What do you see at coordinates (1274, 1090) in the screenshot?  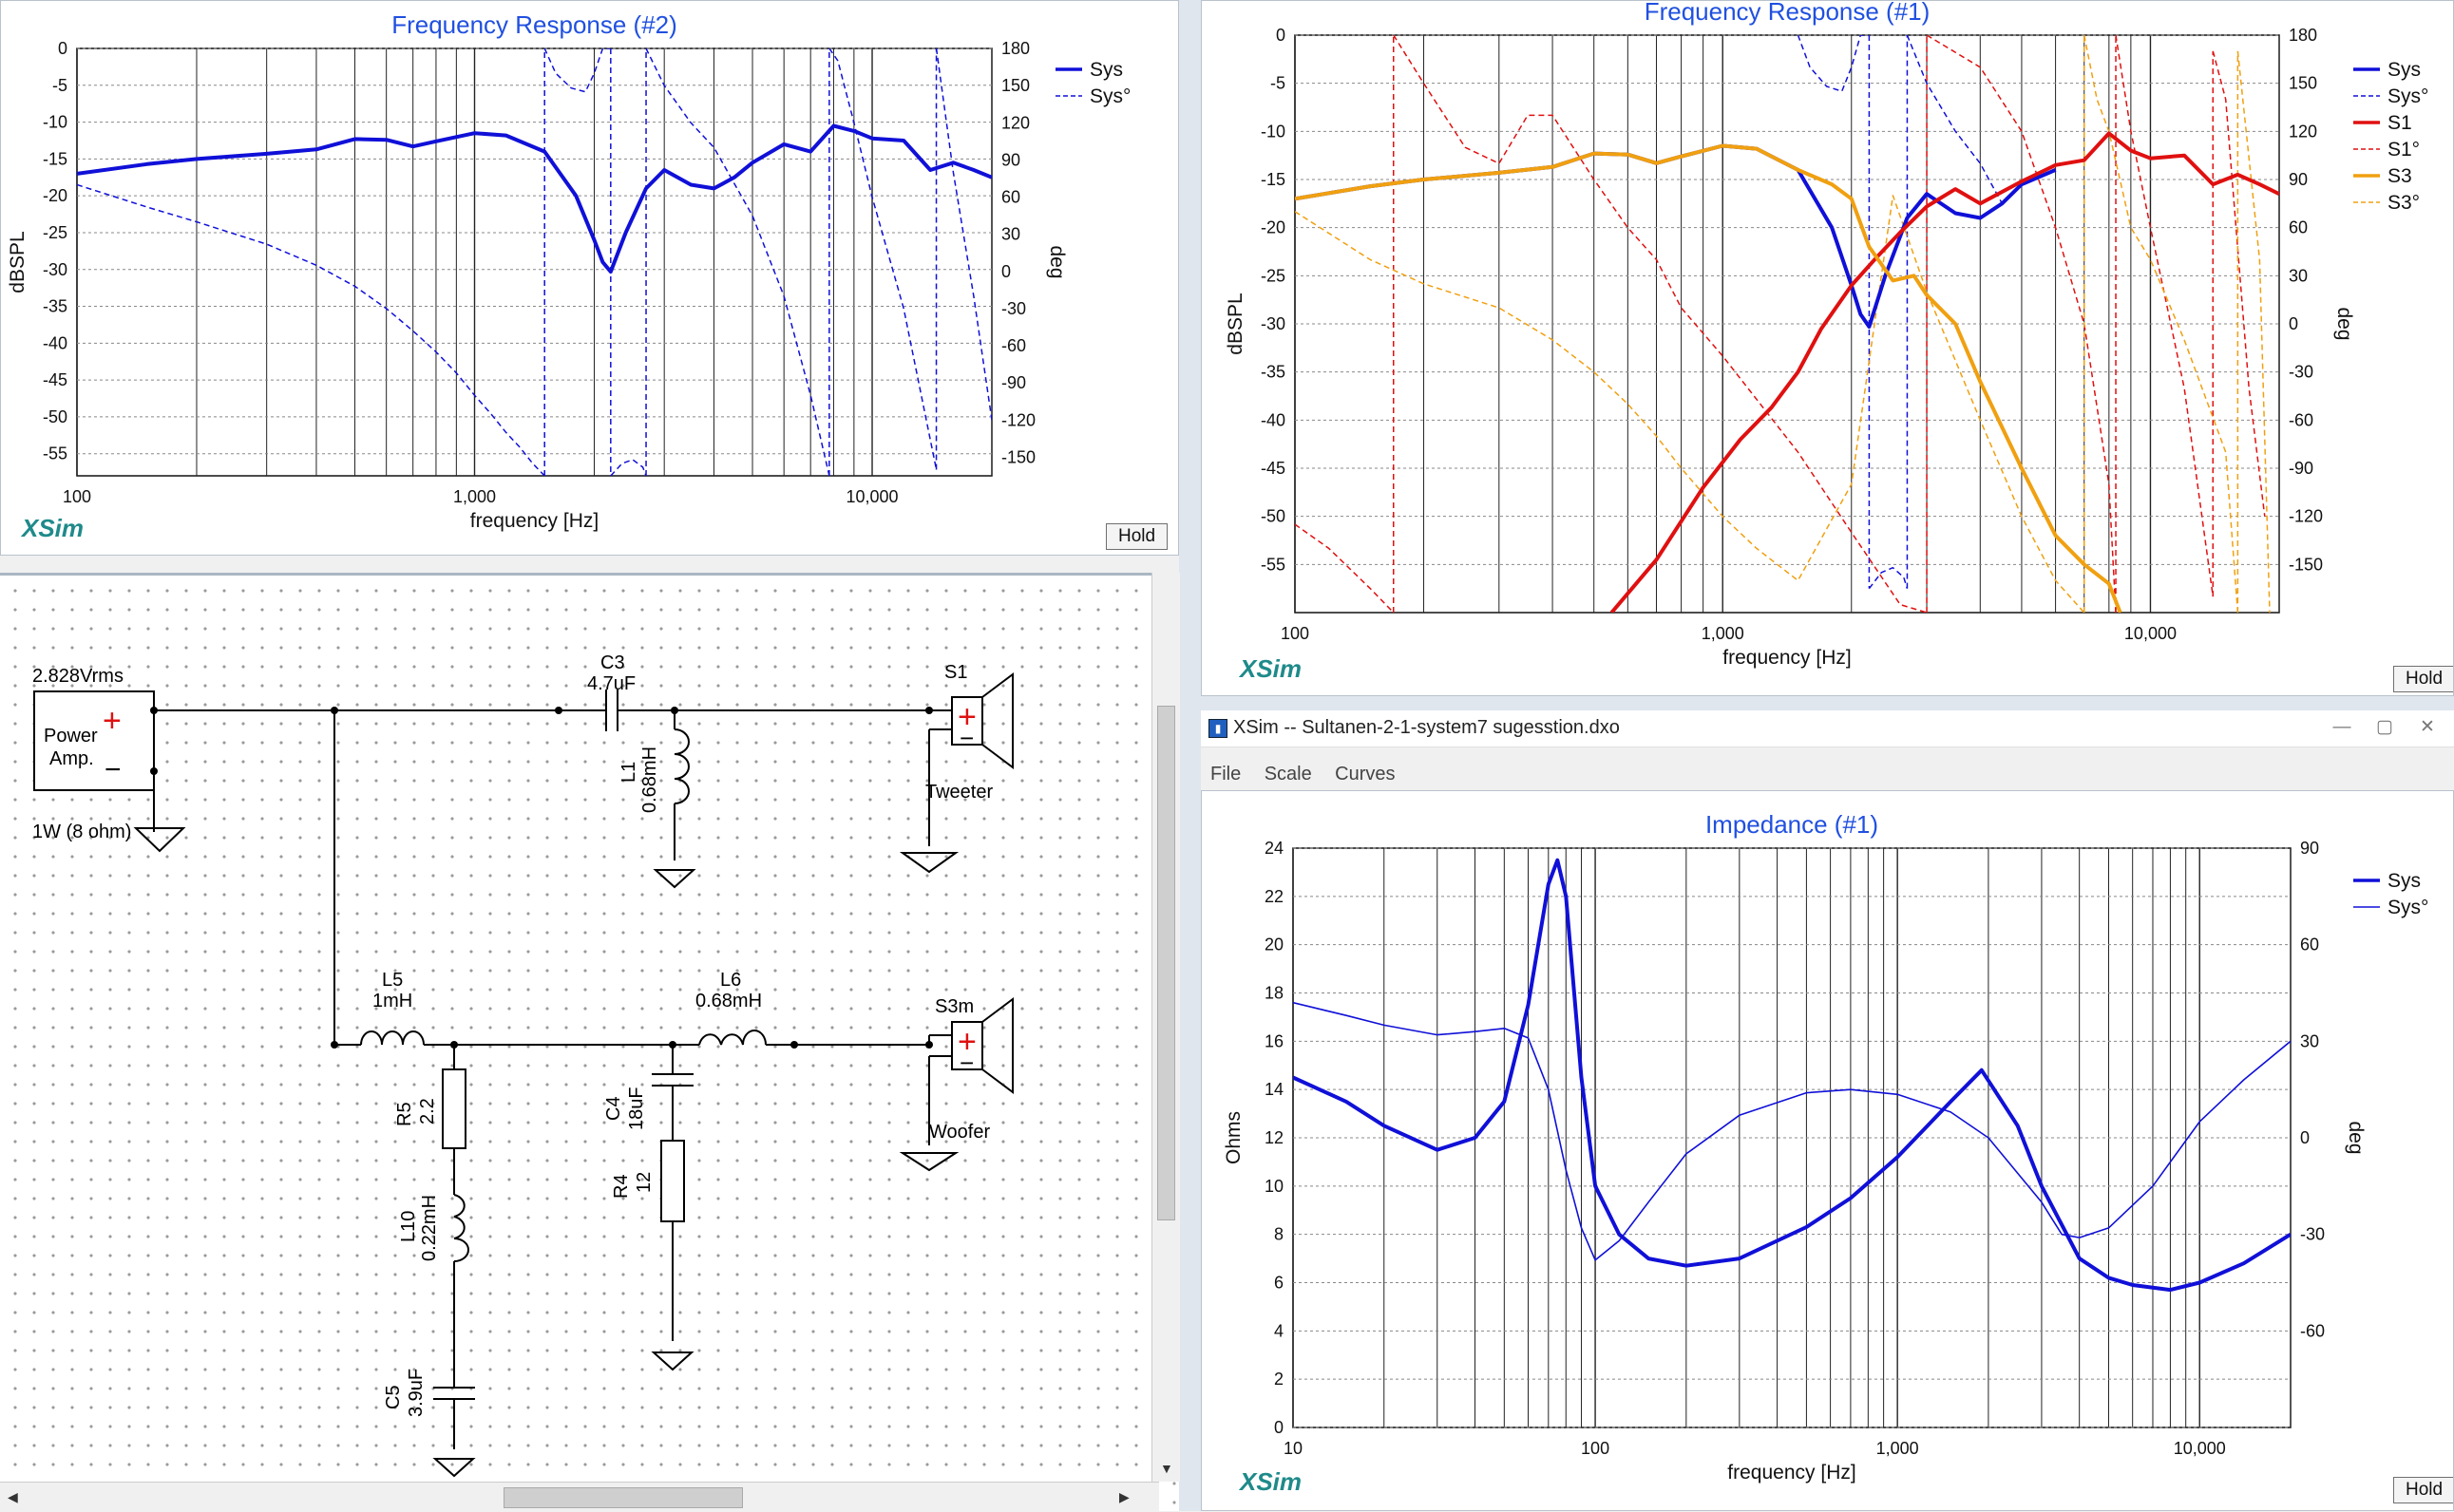 I see `y-tick-label: 14` at bounding box center [1274, 1090].